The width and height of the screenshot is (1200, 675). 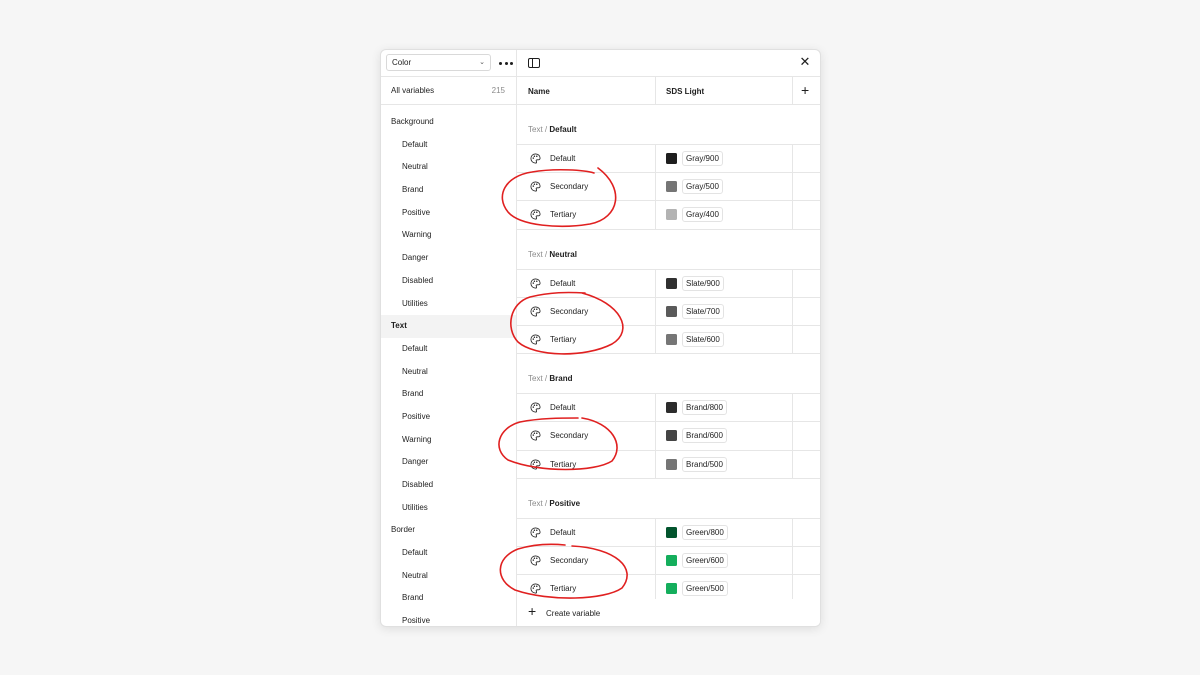 I want to click on variable-value: Slate/700, so click(x=703, y=311).